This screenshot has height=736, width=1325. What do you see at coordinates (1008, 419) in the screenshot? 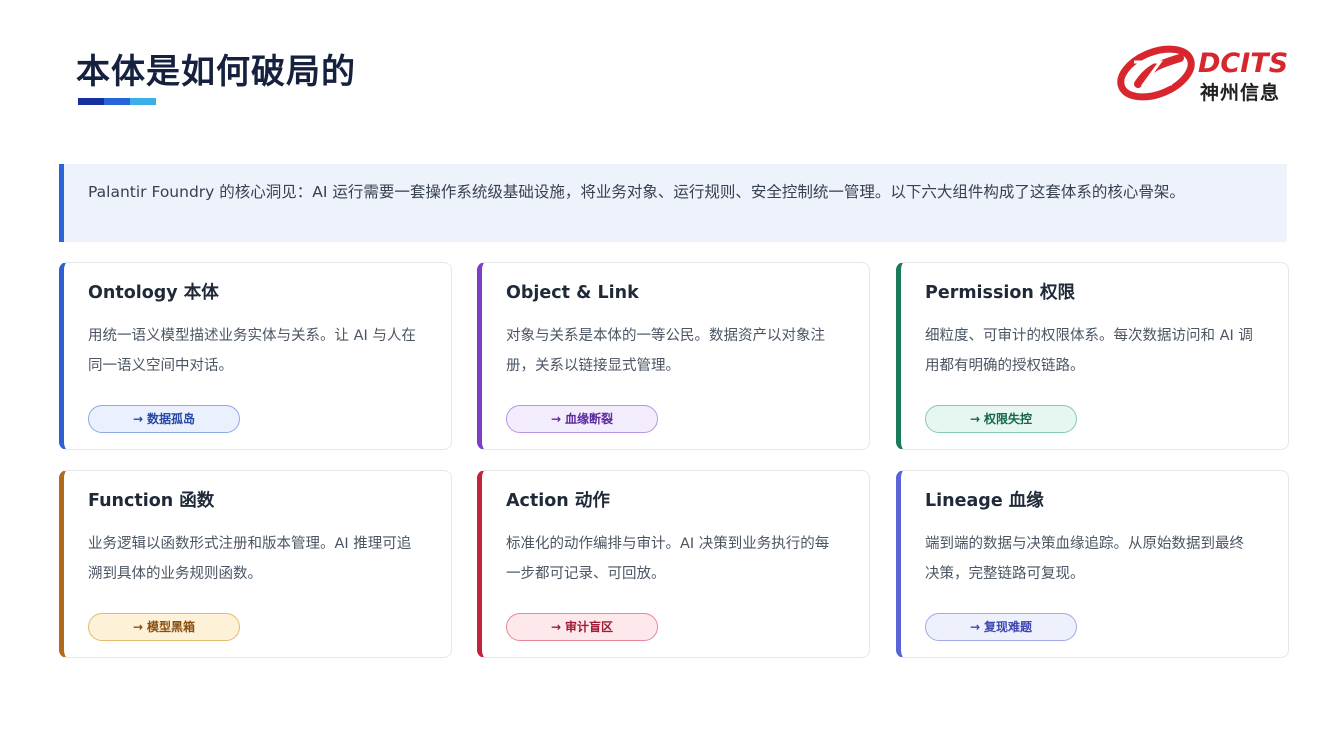
I see `problem-tag-label: 权限失控` at bounding box center [1008, 419].